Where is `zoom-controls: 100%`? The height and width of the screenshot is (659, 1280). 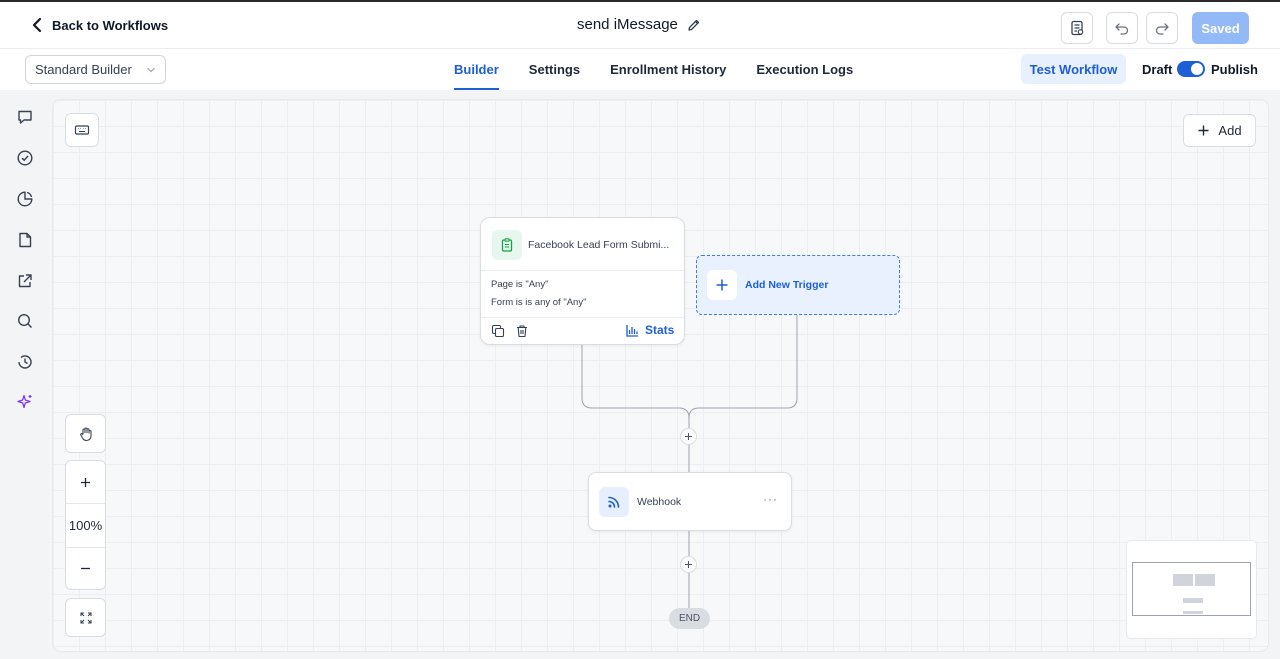 zoom-controls: 100% is located at coordinates (85, 525).